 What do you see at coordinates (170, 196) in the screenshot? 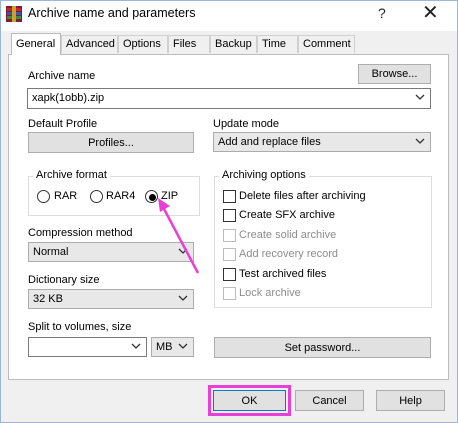
I see `radio-zip-label: ZIP` at bounding box center [170, 196].